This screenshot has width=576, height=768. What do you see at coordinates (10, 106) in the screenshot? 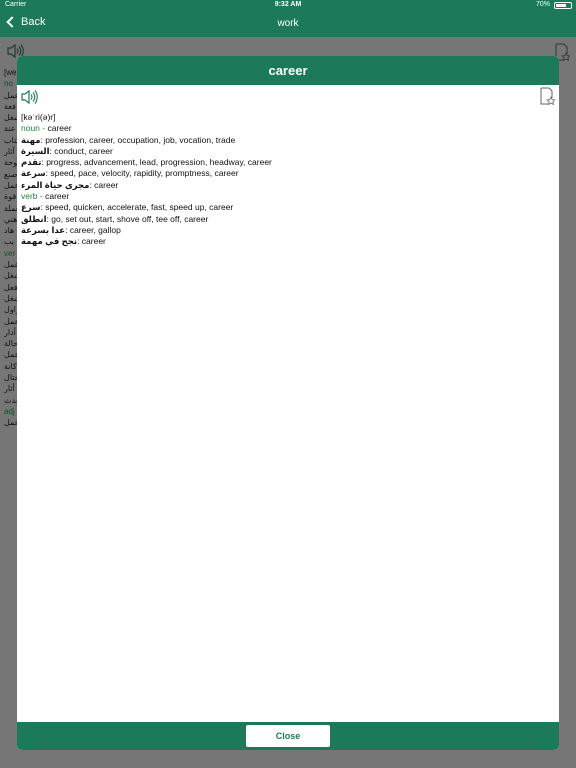
I see `background-line: فعة` at bounding box center [10, 106].